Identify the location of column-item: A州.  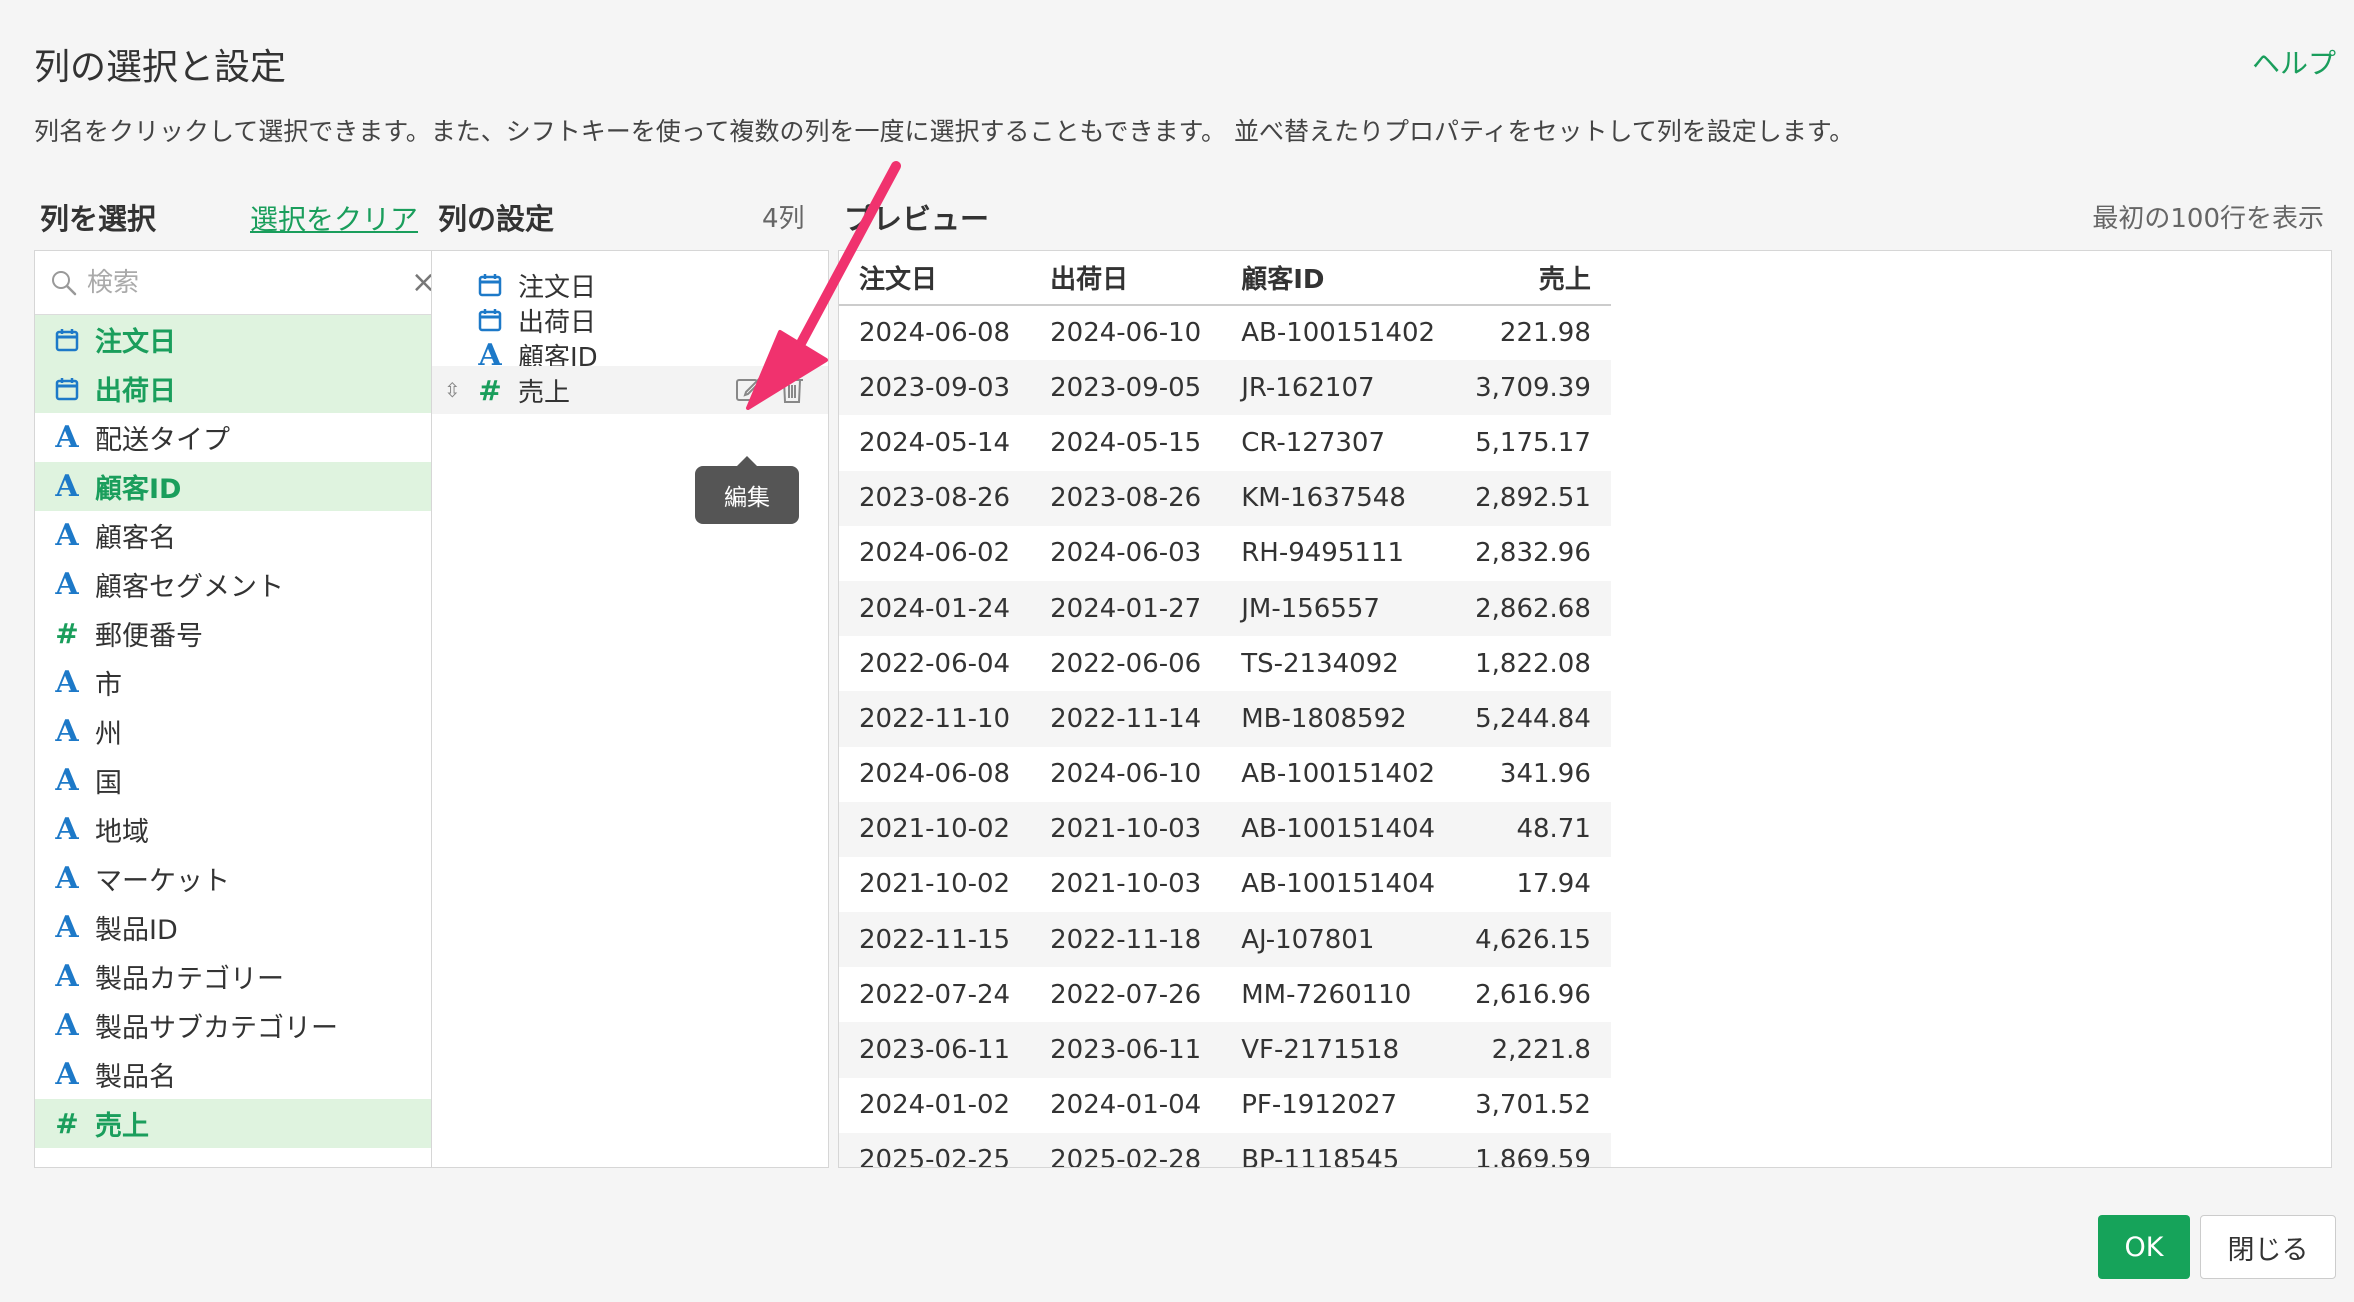
(233, 731).